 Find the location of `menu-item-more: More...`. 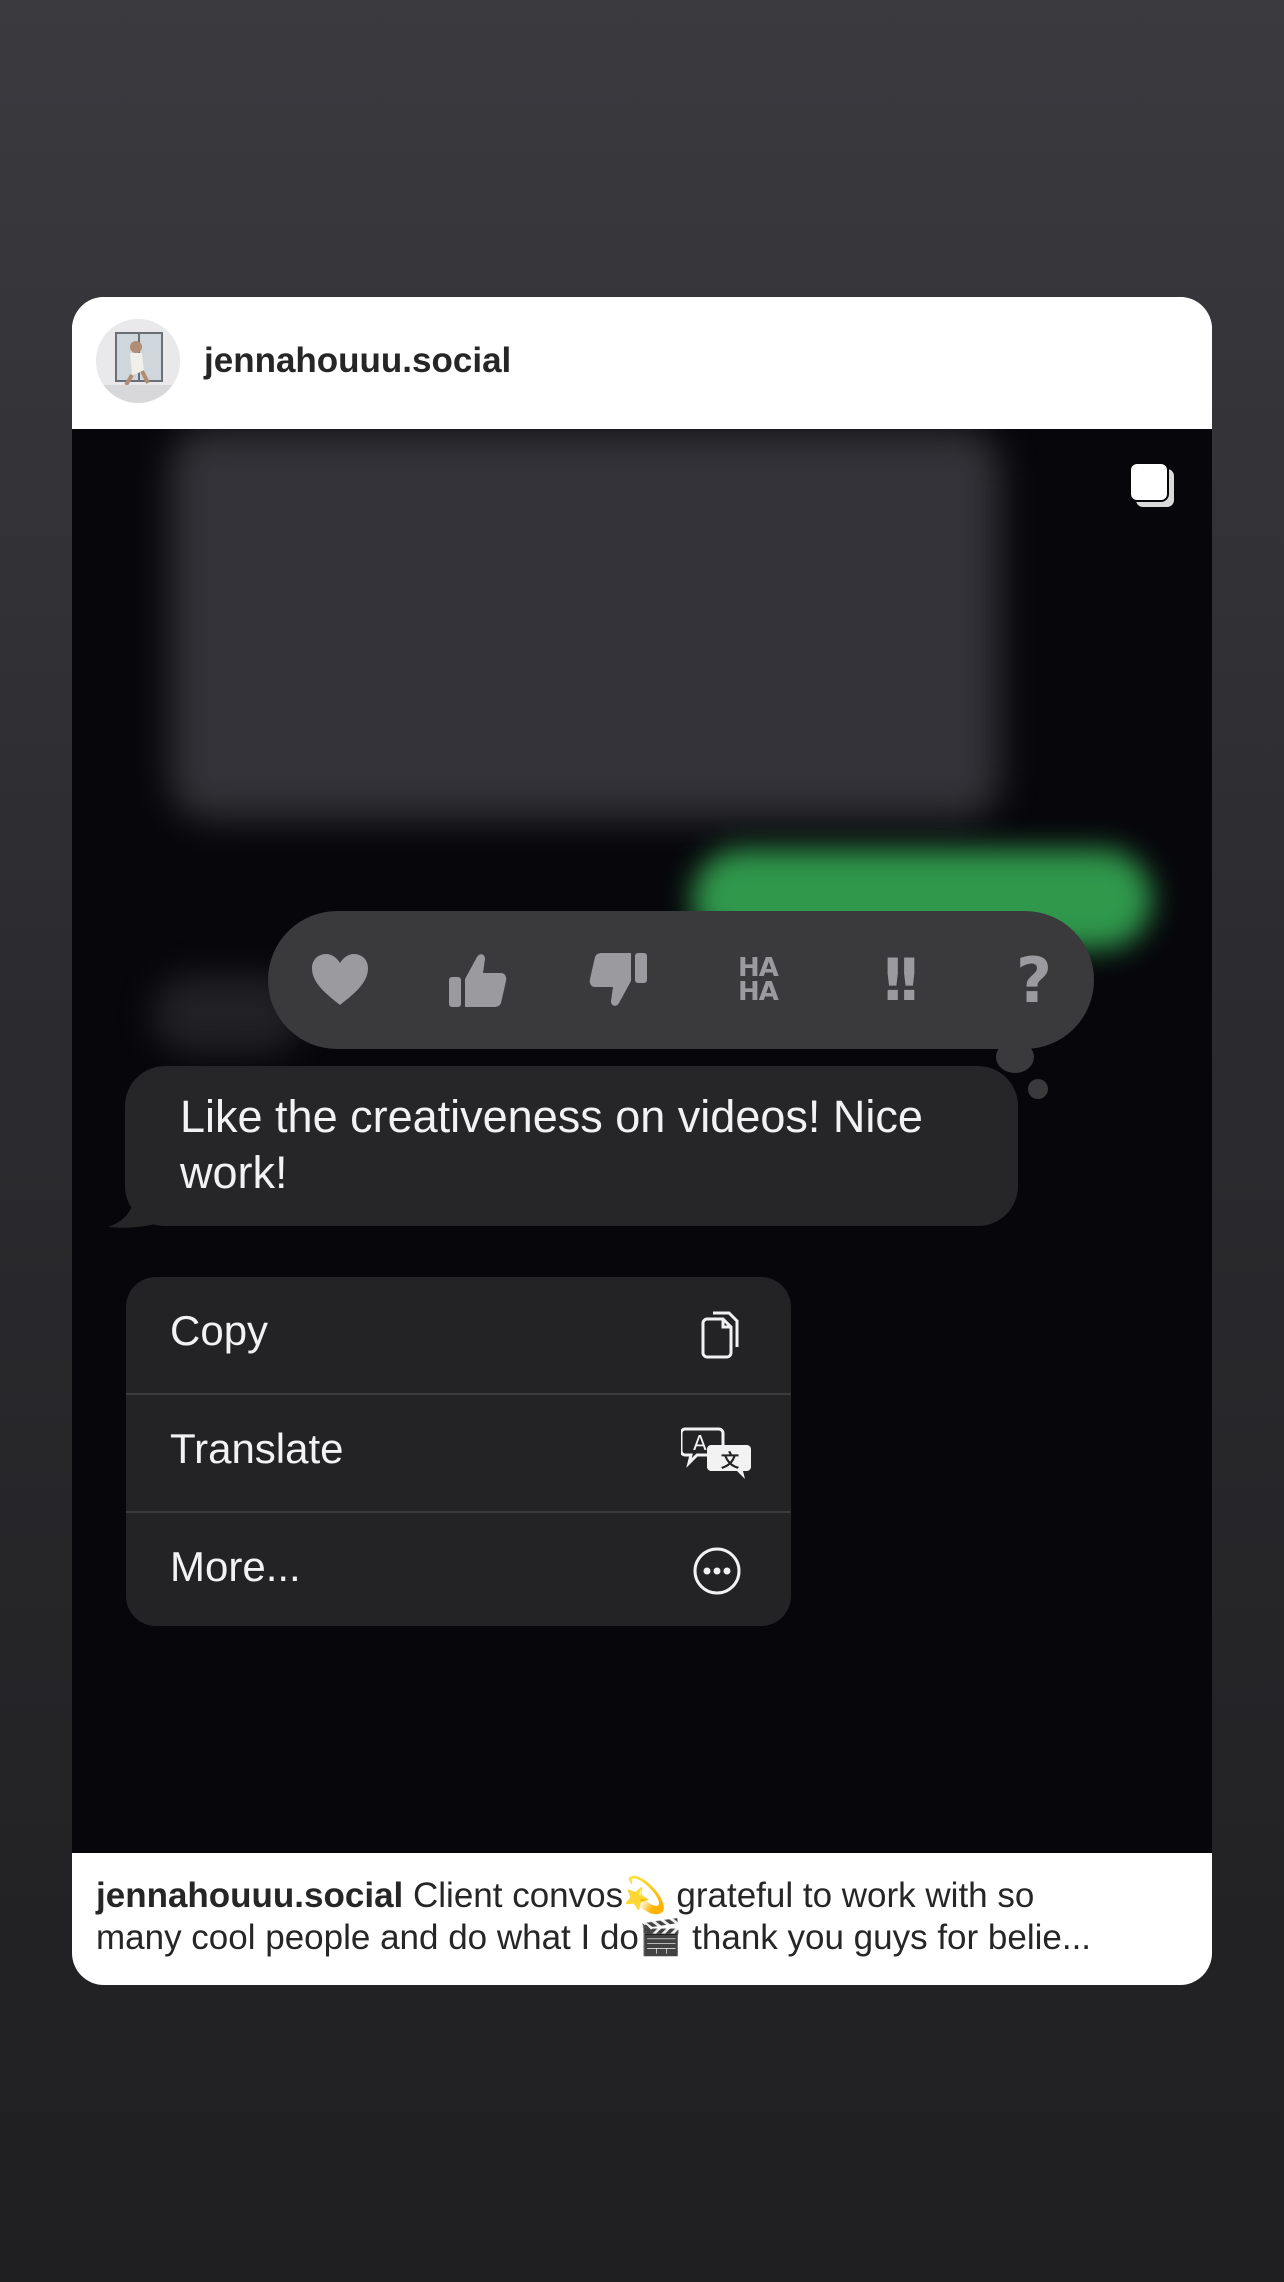

menu-item-more: More... is located at coordinates (458, 1569).